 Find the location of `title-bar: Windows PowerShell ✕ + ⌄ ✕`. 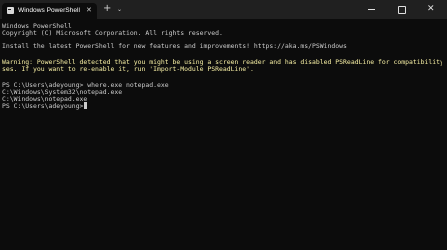

title-bar: Windows PowerShell ✕ + ⌄ ✕ is located at coordinates (223, 9).